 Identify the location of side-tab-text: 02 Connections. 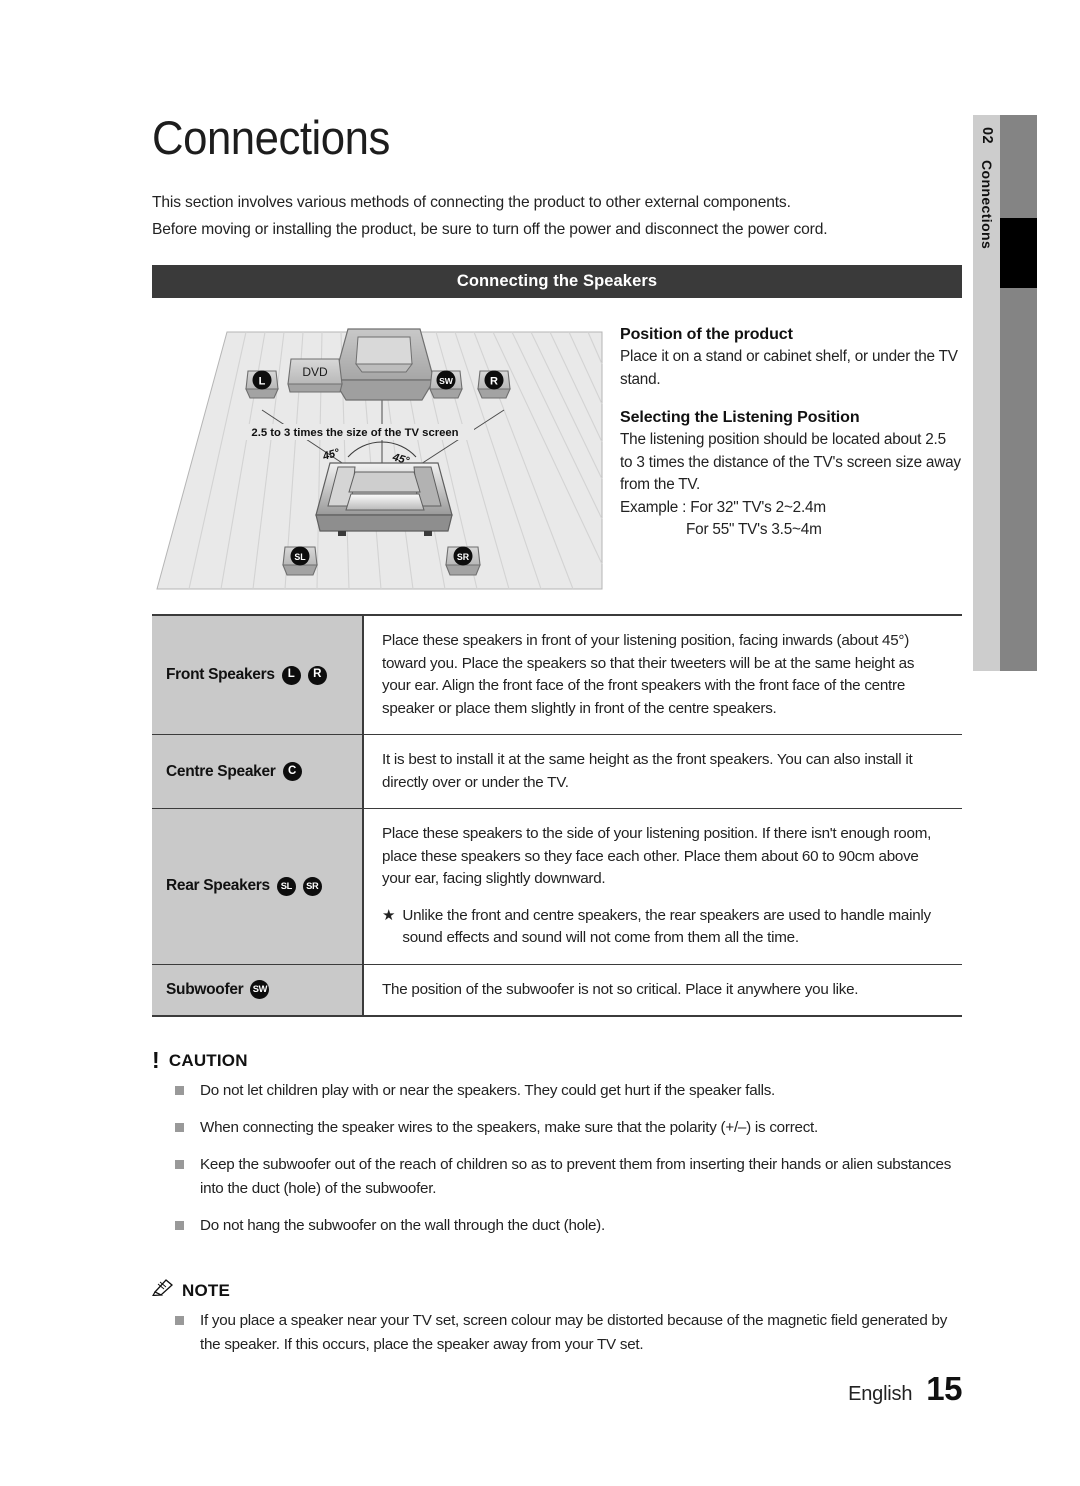
(986, 393).